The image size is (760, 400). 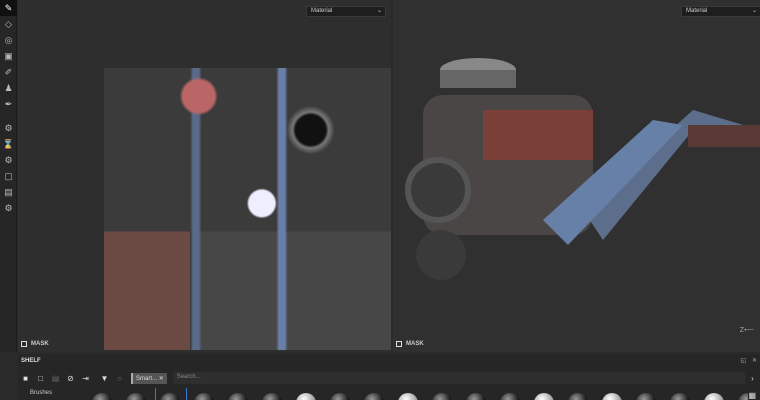 I want to click on plugin-icon: ⚙, so click(x=8, y=208).